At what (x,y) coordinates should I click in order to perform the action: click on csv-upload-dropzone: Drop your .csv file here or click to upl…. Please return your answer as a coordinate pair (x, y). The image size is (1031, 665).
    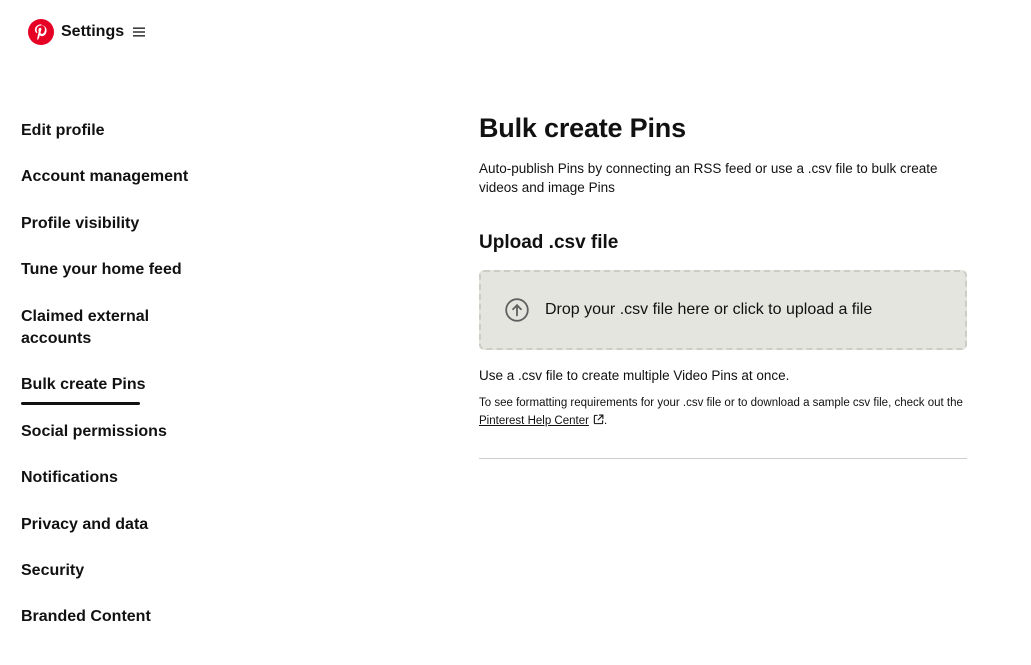
    Looking at the image, I should click on (723, 310).